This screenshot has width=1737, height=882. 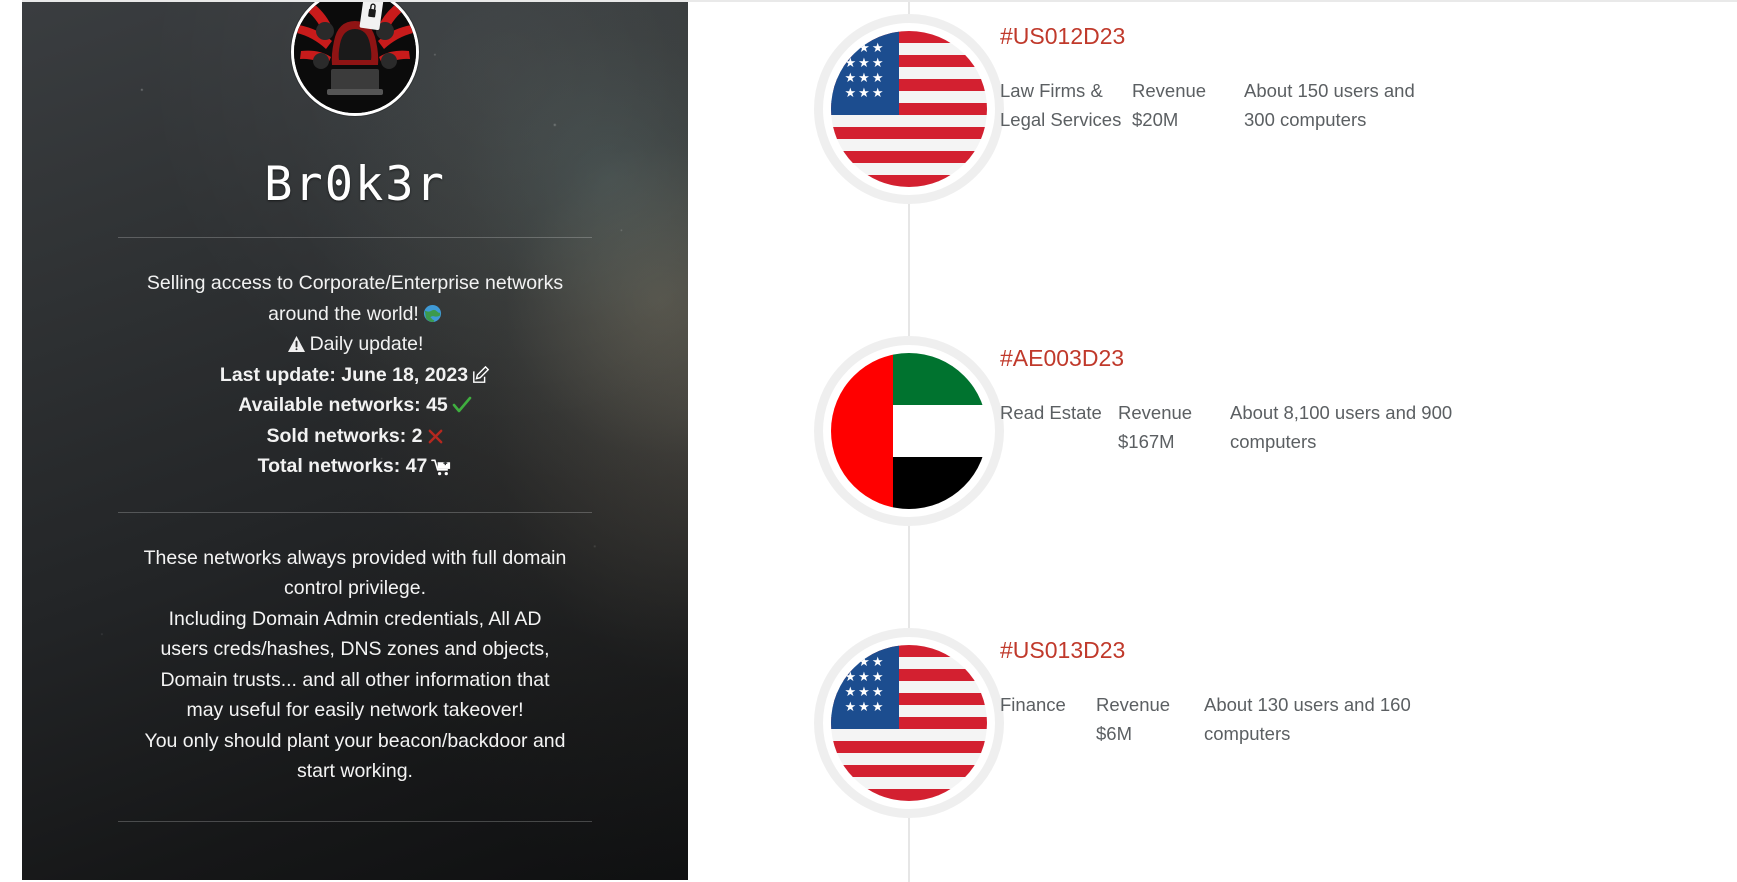 I want to click on listing-sector: Read Estate, so click(x=1051, y=412).